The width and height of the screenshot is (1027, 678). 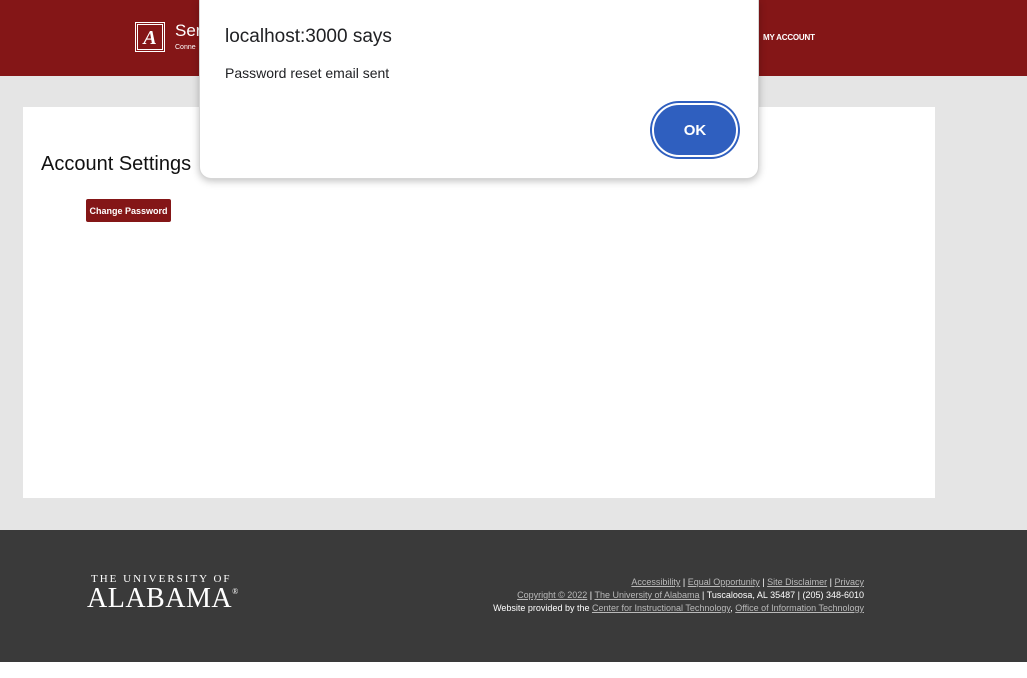 I want to click on ok-button: OK, so click(x=695, y=130).